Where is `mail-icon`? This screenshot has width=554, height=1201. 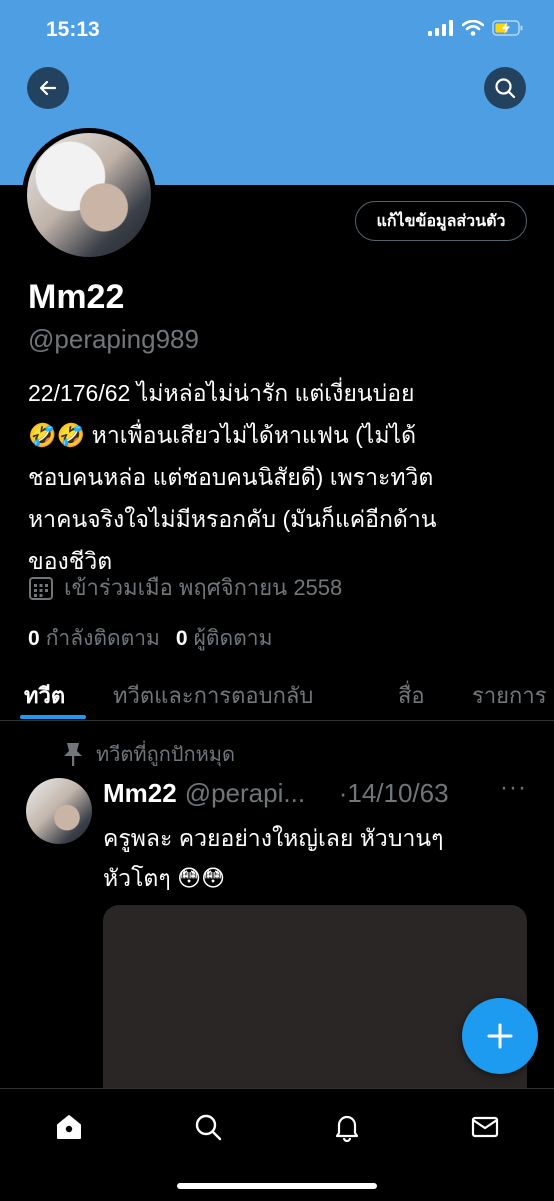
mail-icon is located at coordinates (485, 1127).